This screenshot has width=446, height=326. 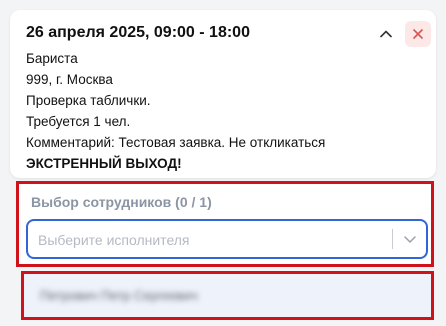 What do you see at coordinates (78, 121) in the screenshot?
I see `shift-required-count: Требуется 1 чел.` at bounding box center [78, 121].